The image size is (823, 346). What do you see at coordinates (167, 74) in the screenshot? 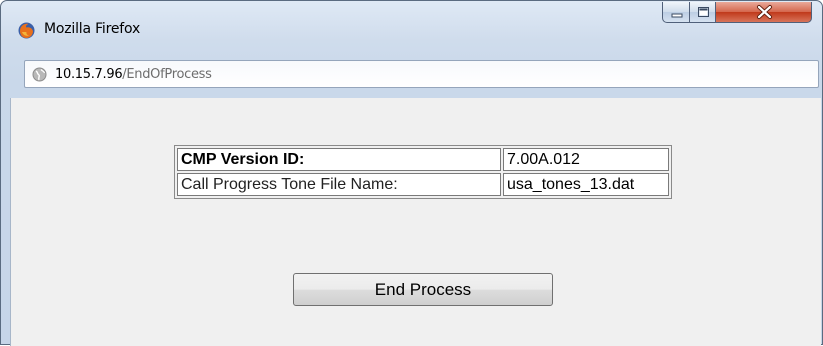
I see `url-path: /EndOfProcess` at bounding box center [167, 74].